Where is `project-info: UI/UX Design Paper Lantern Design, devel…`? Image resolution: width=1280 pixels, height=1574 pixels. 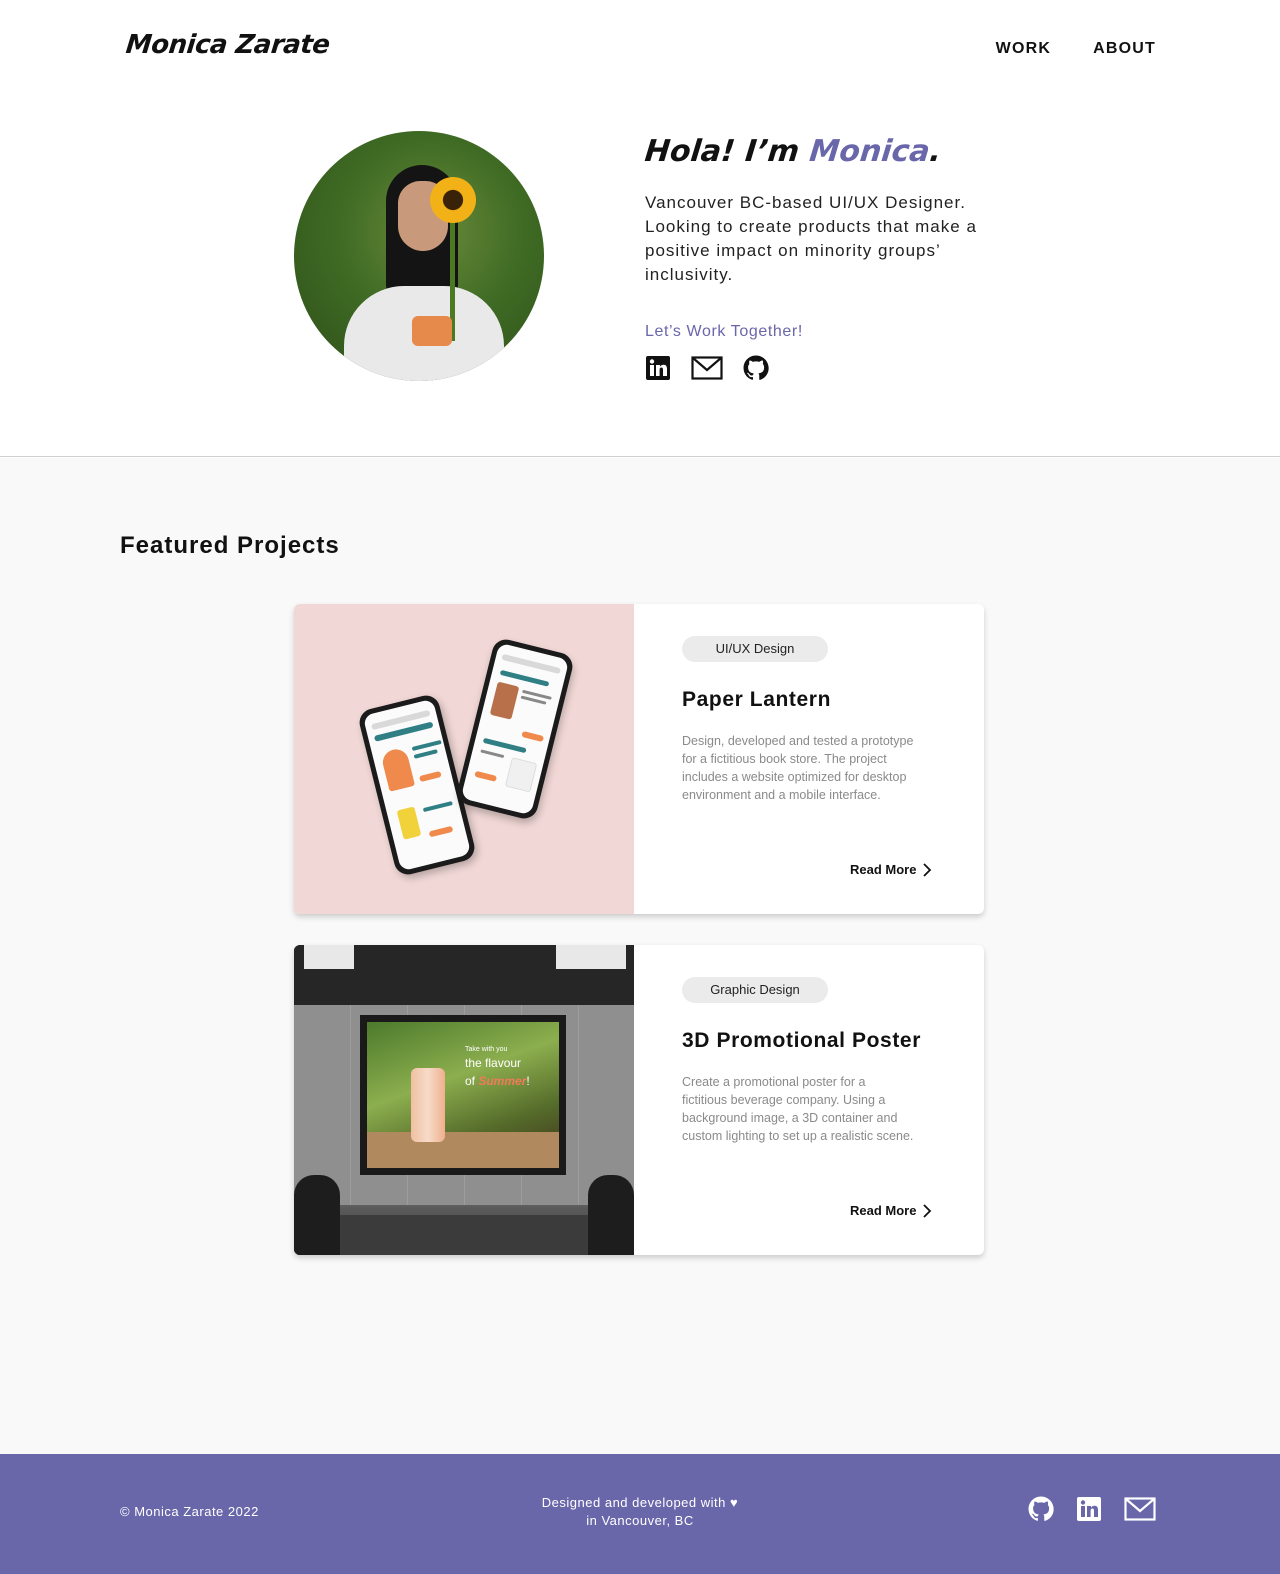
project-info: UI/UX Design Paper Lantern Design, devel… is located at coordinates (809, 759).